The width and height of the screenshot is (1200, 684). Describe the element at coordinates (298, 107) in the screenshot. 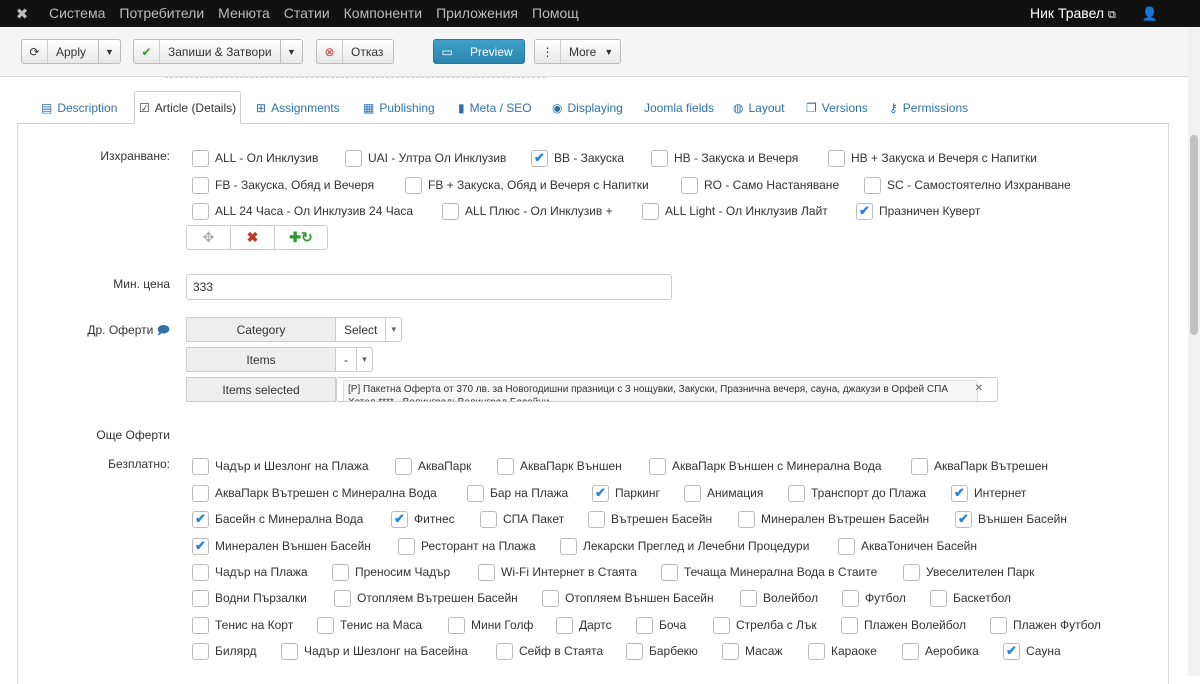

I see `tab-assignments: ⊞ Assignments` at that location.